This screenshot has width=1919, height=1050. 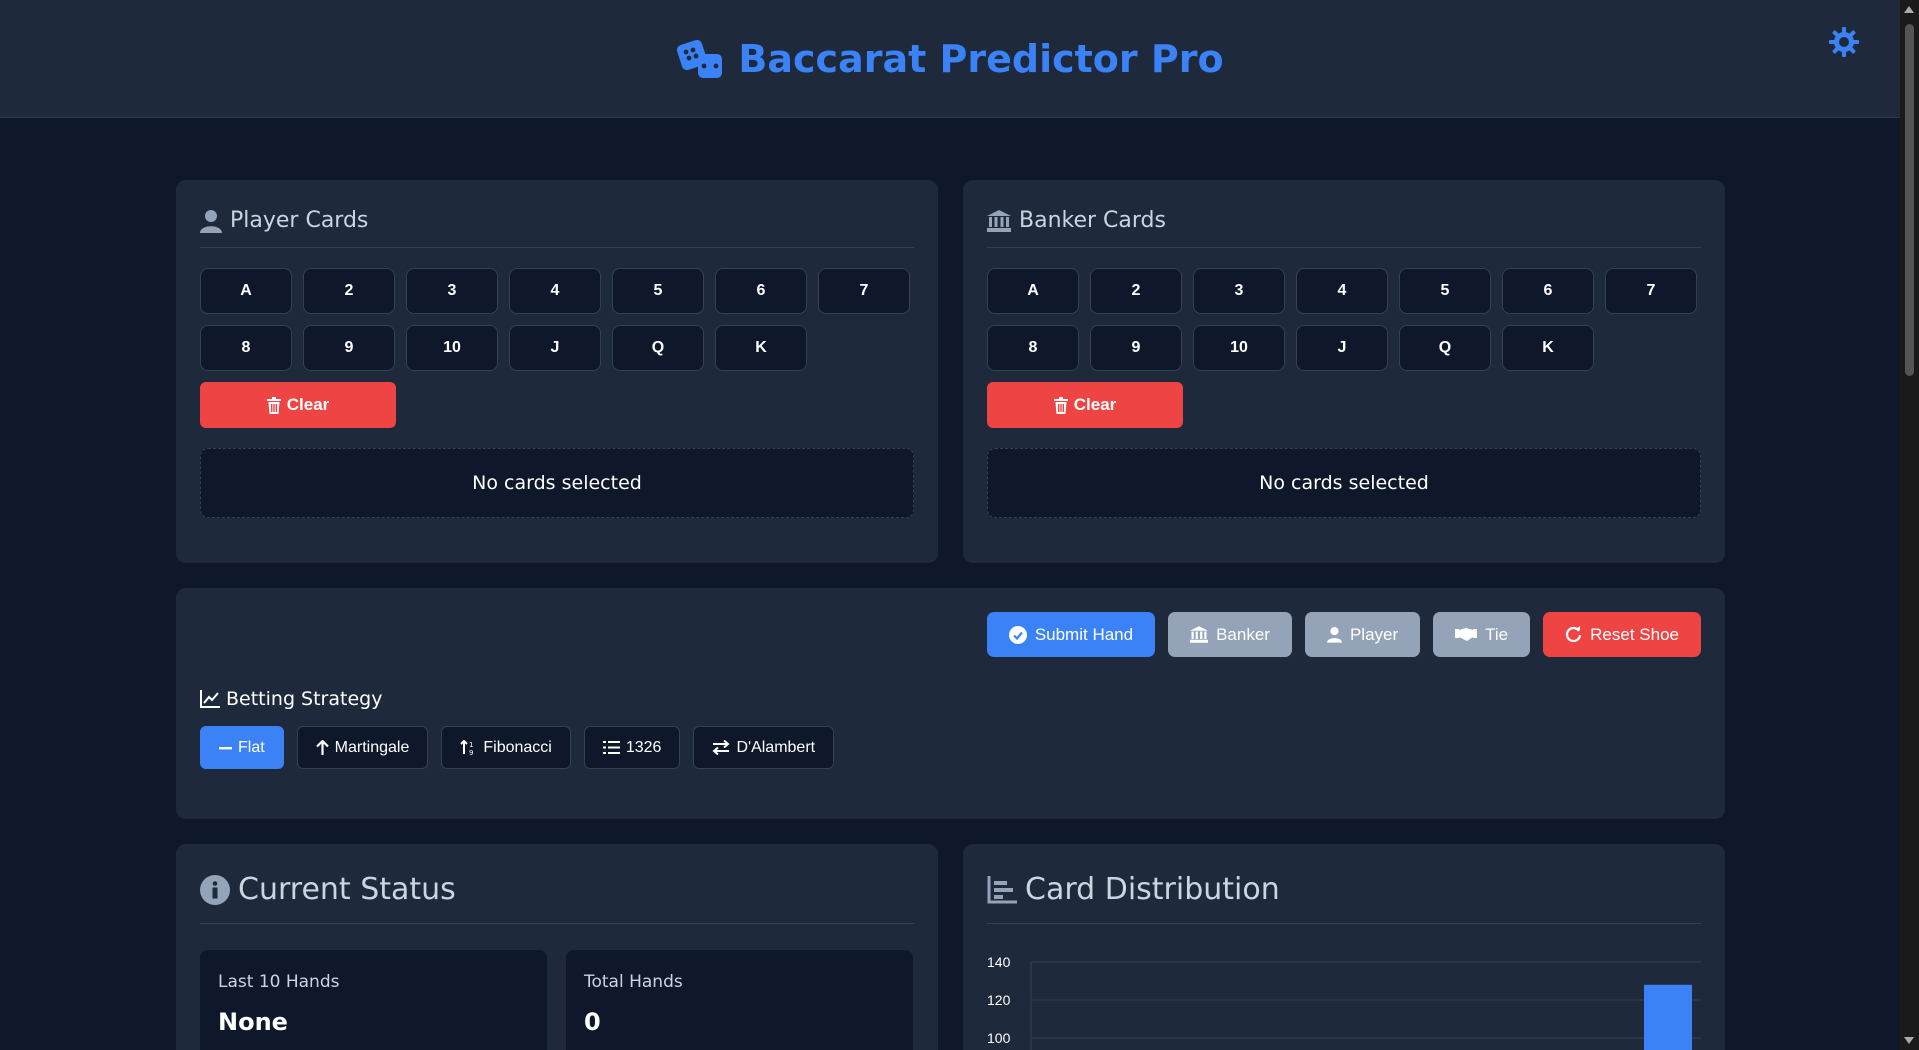 I want to click on app-title: Baccarat Predictor Pro, so click(x=950, y=58).